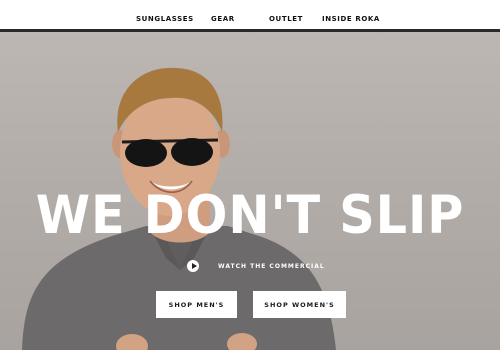 The width and height of the screenshot is (500, 350). I want to click on hero-headline: WE DON'T SLIP, so click(250, 215).